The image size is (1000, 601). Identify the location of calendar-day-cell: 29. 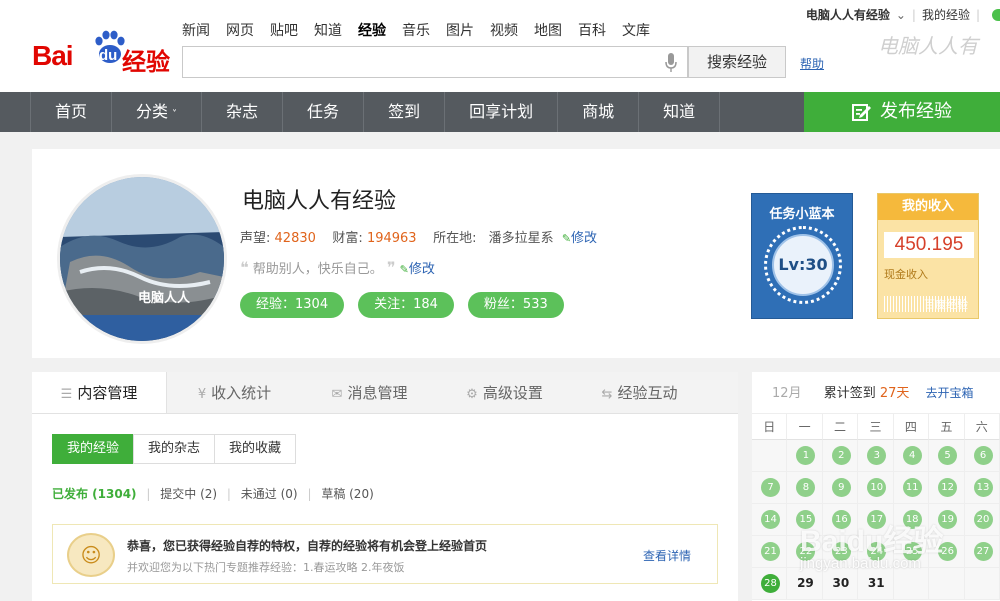
(805, 584).